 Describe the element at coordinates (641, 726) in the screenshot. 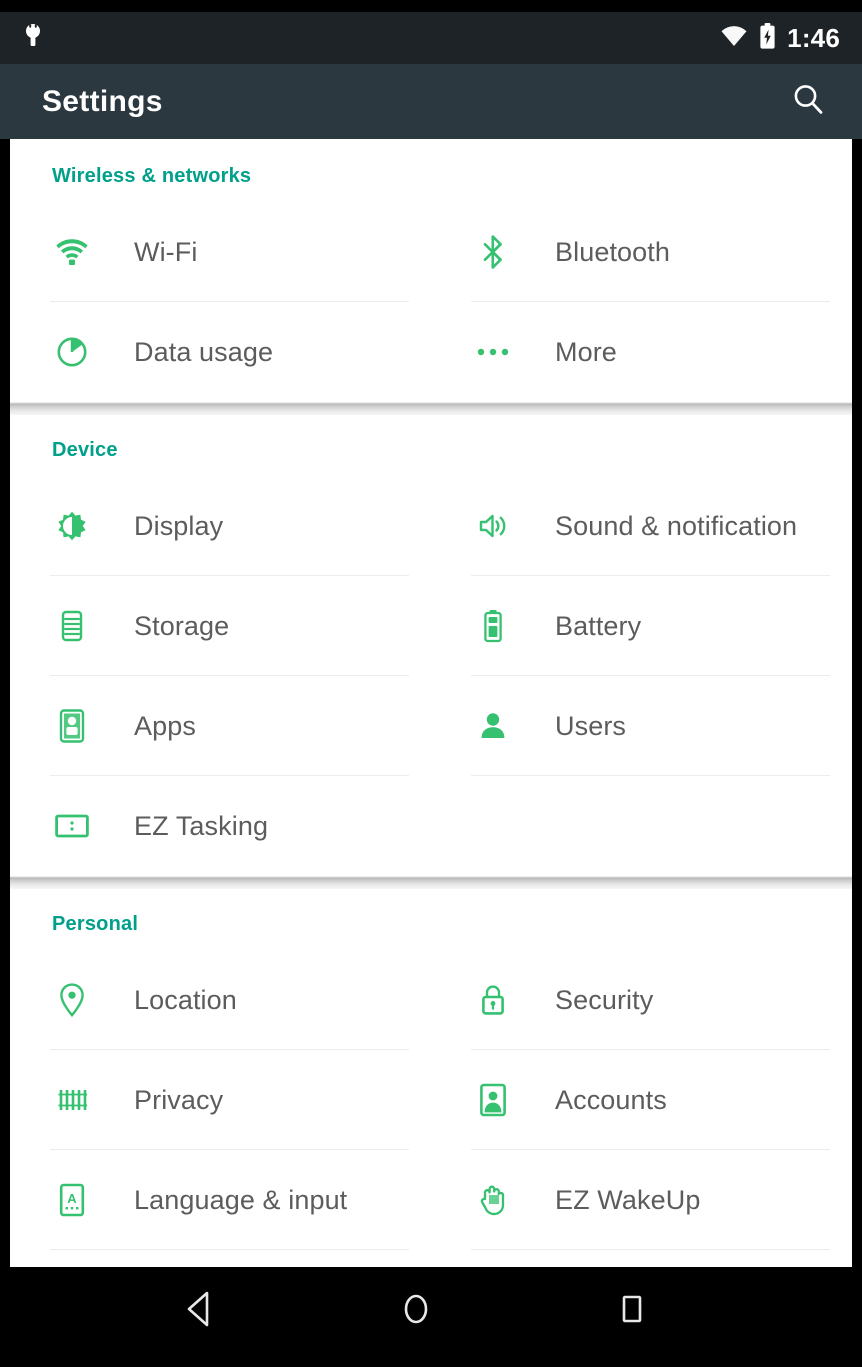

I see `settings-item-users: Users` at that location.